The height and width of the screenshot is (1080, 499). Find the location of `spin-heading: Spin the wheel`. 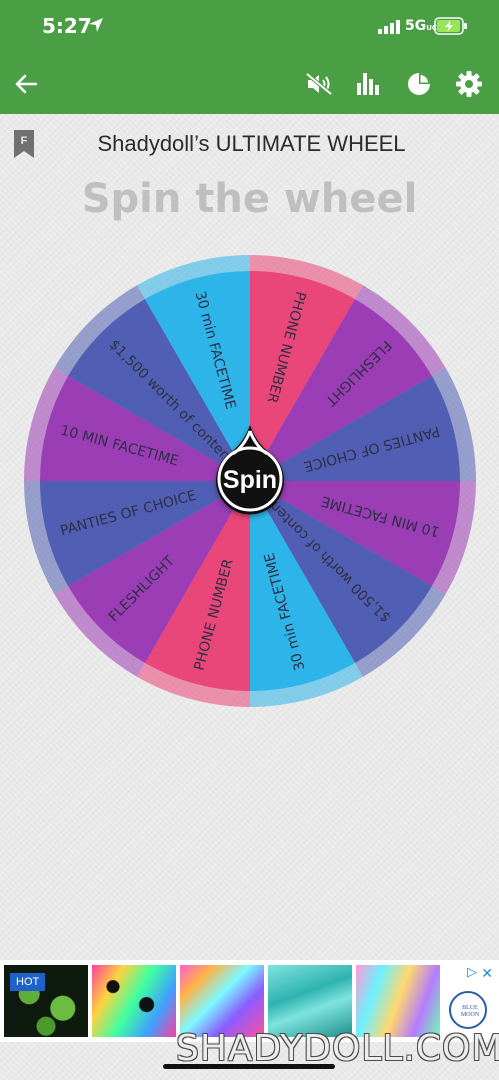

spin-heading: Spin the wheel is located at coordinates (249, 199).